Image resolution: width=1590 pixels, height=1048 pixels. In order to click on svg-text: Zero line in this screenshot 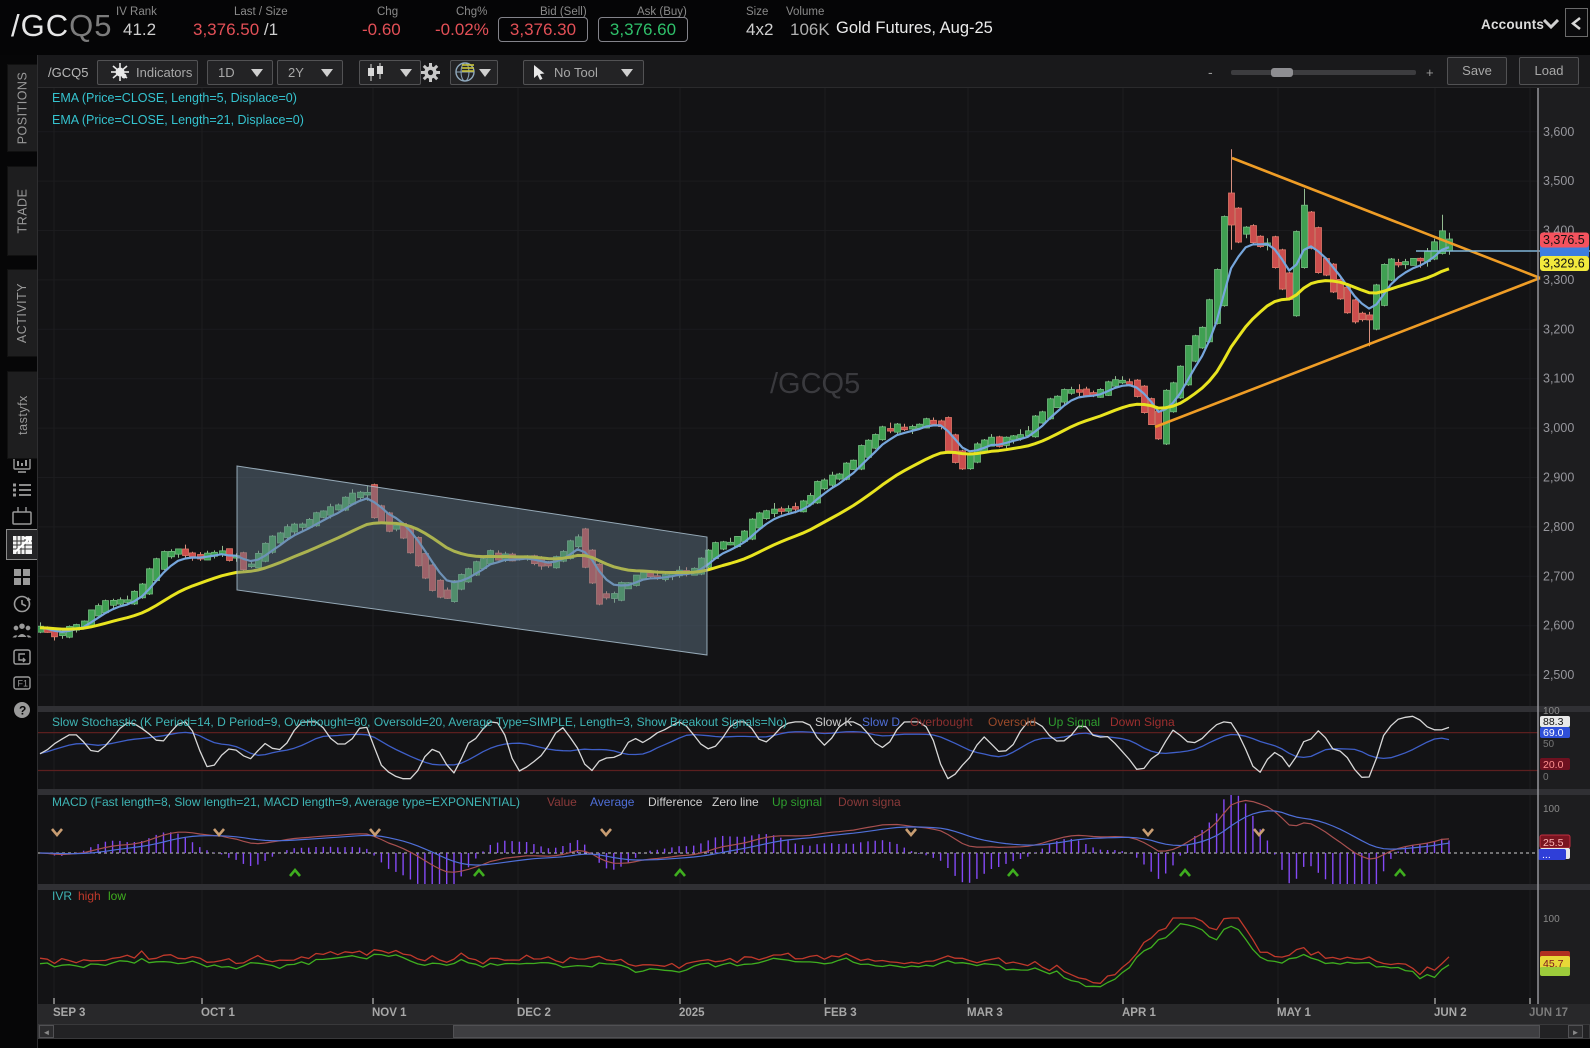, I will do `click(735, 802)`.